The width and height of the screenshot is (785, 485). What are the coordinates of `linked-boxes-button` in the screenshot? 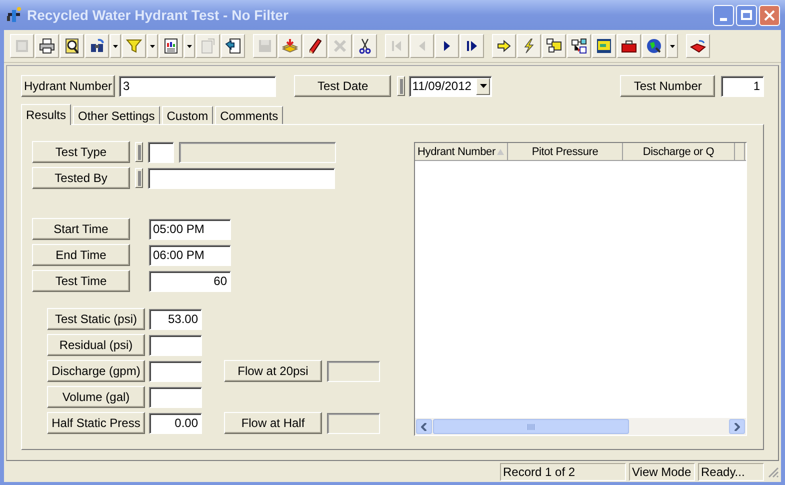 It's located at (579, 46).